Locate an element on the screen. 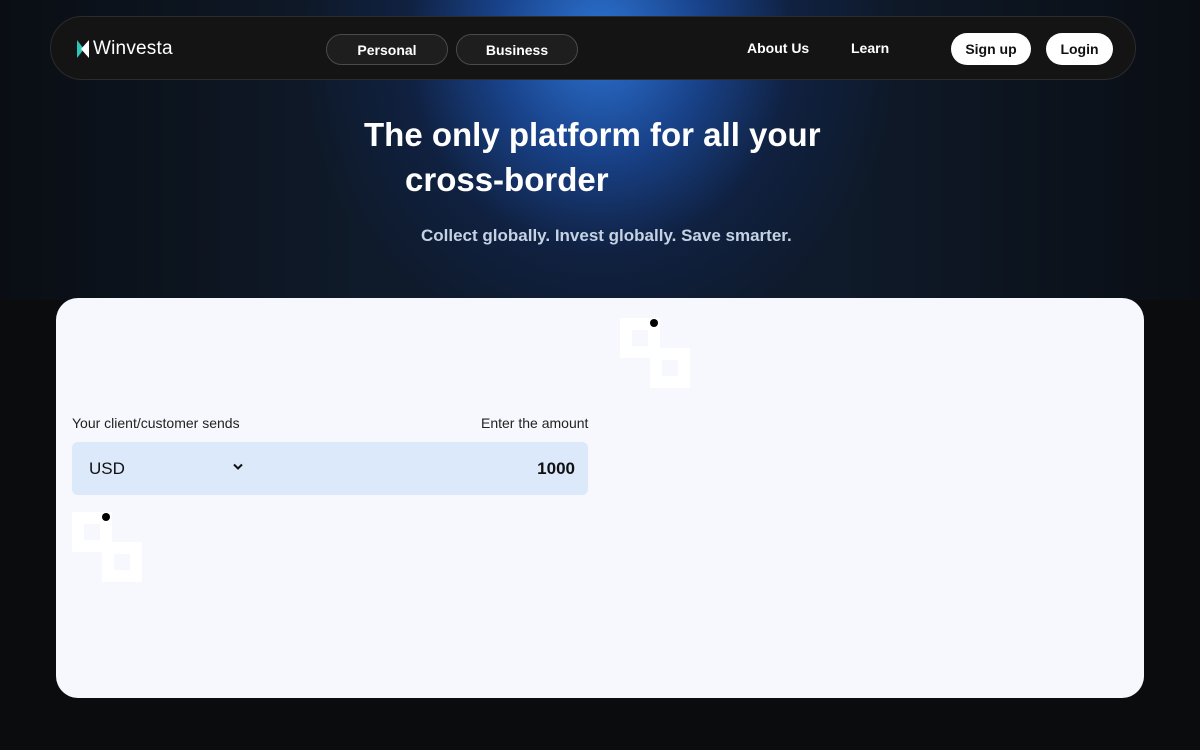  amount-label: Enter the amount is located at coordinates (535, 423).